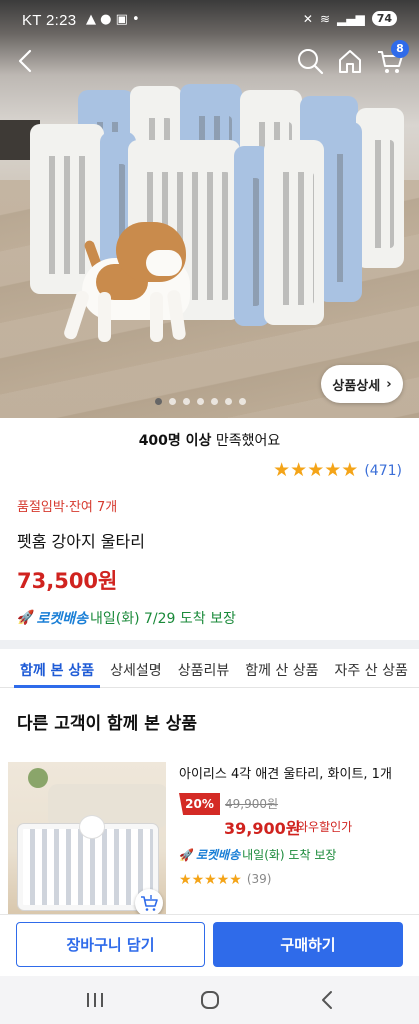  I want to click on recommended-price: 39,900원, so click(262, 828).